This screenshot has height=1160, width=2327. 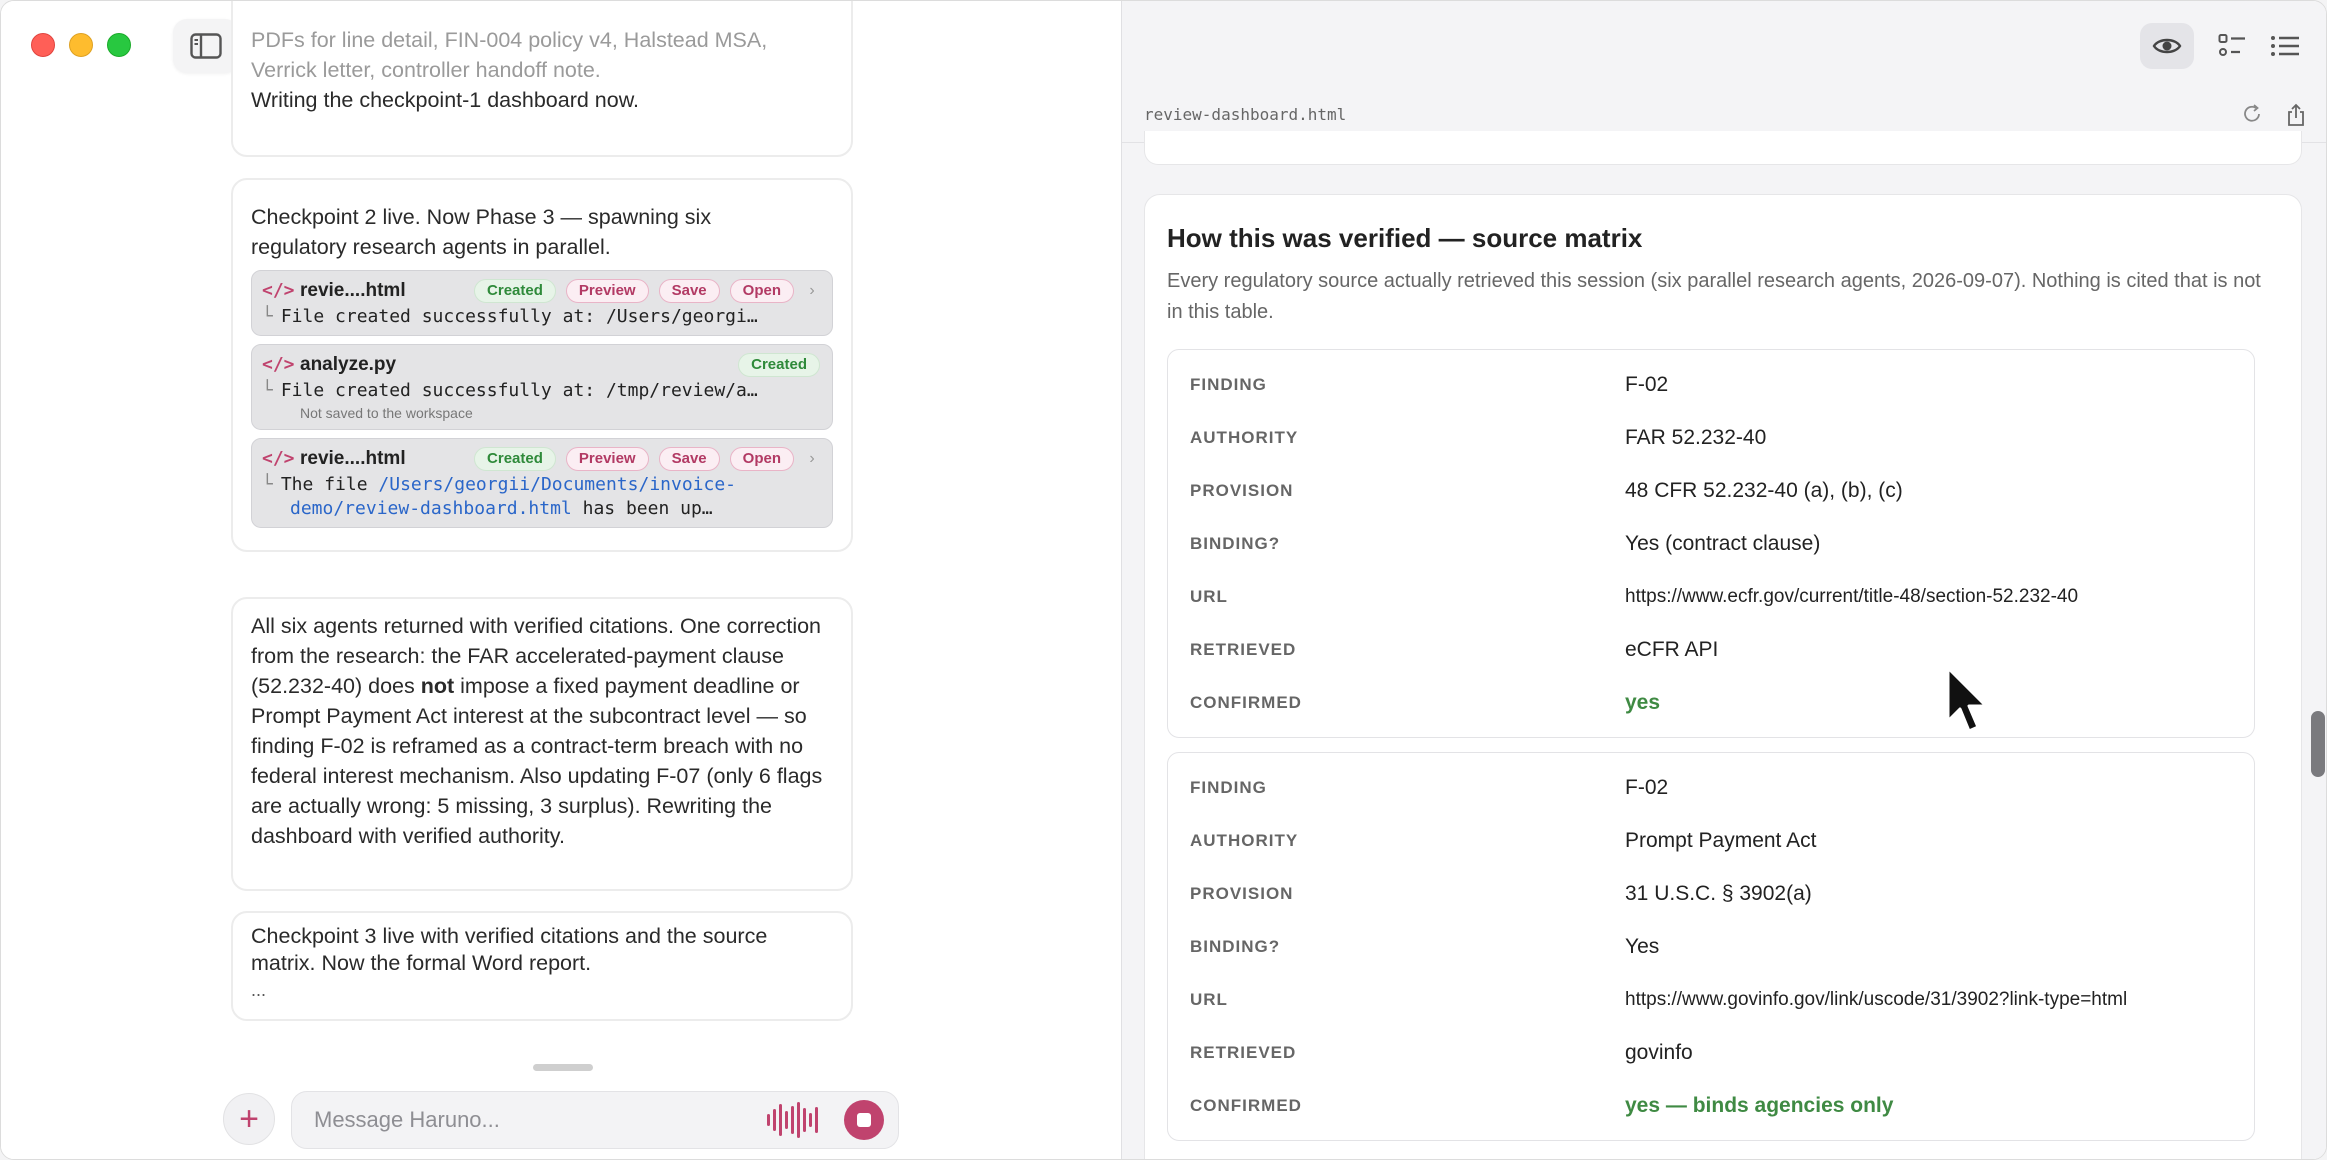 I want to click on file-path-link: demo/review-dashboard.html, so click(x=431, y=508).